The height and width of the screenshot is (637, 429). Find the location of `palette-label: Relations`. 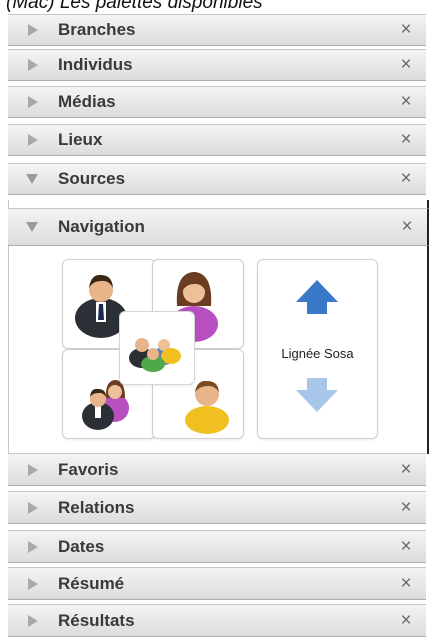

palette-label: Relations is located at coordinates (96, 507).